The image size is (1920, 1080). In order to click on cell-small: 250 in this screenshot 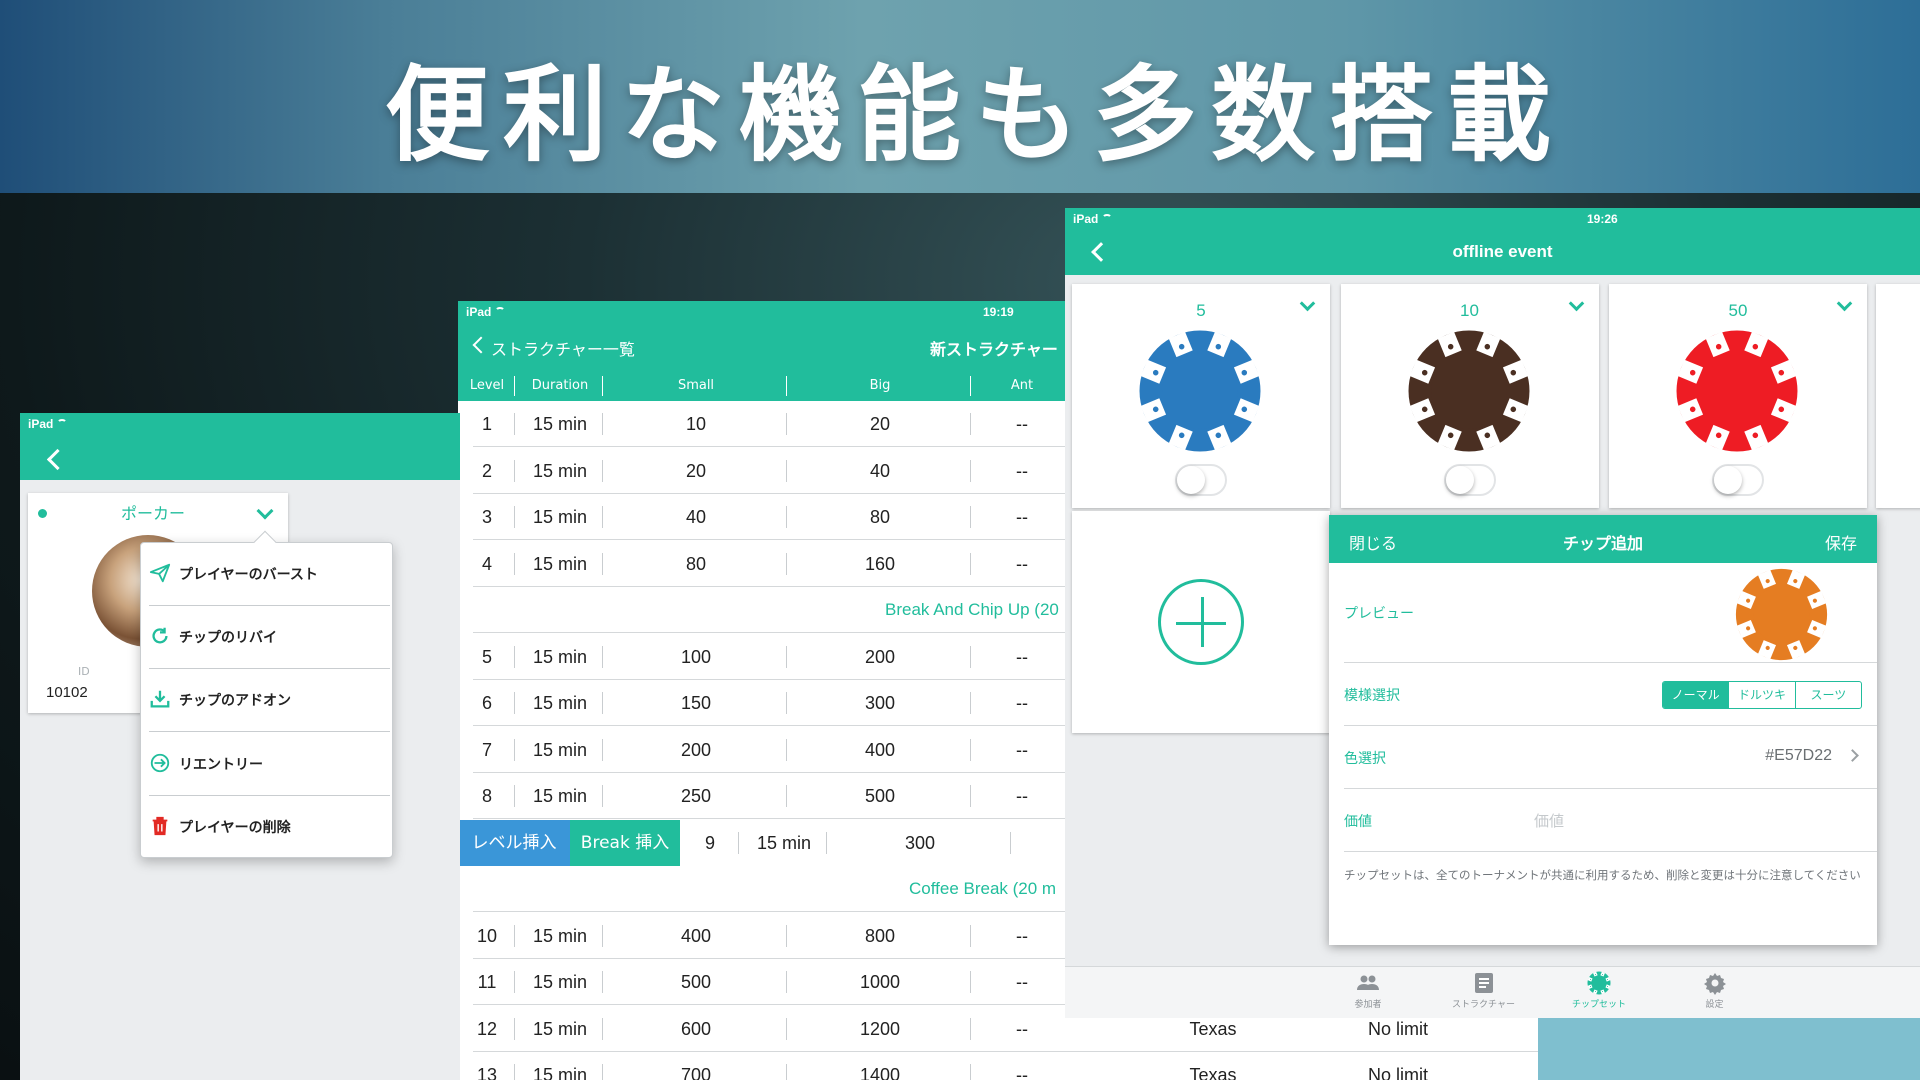, I will do `click(696, 796)`.